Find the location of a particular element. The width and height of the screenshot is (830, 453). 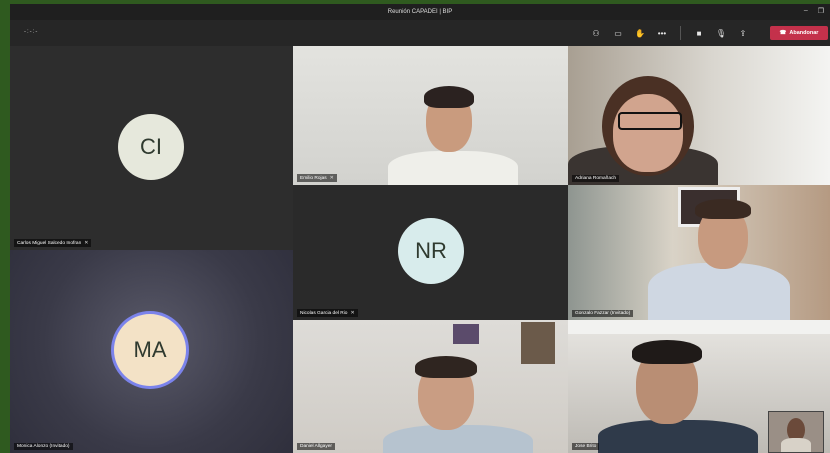

title-bar: Reunión CAPADEI | BIP – ❐ is located at coordinates (420, 12).